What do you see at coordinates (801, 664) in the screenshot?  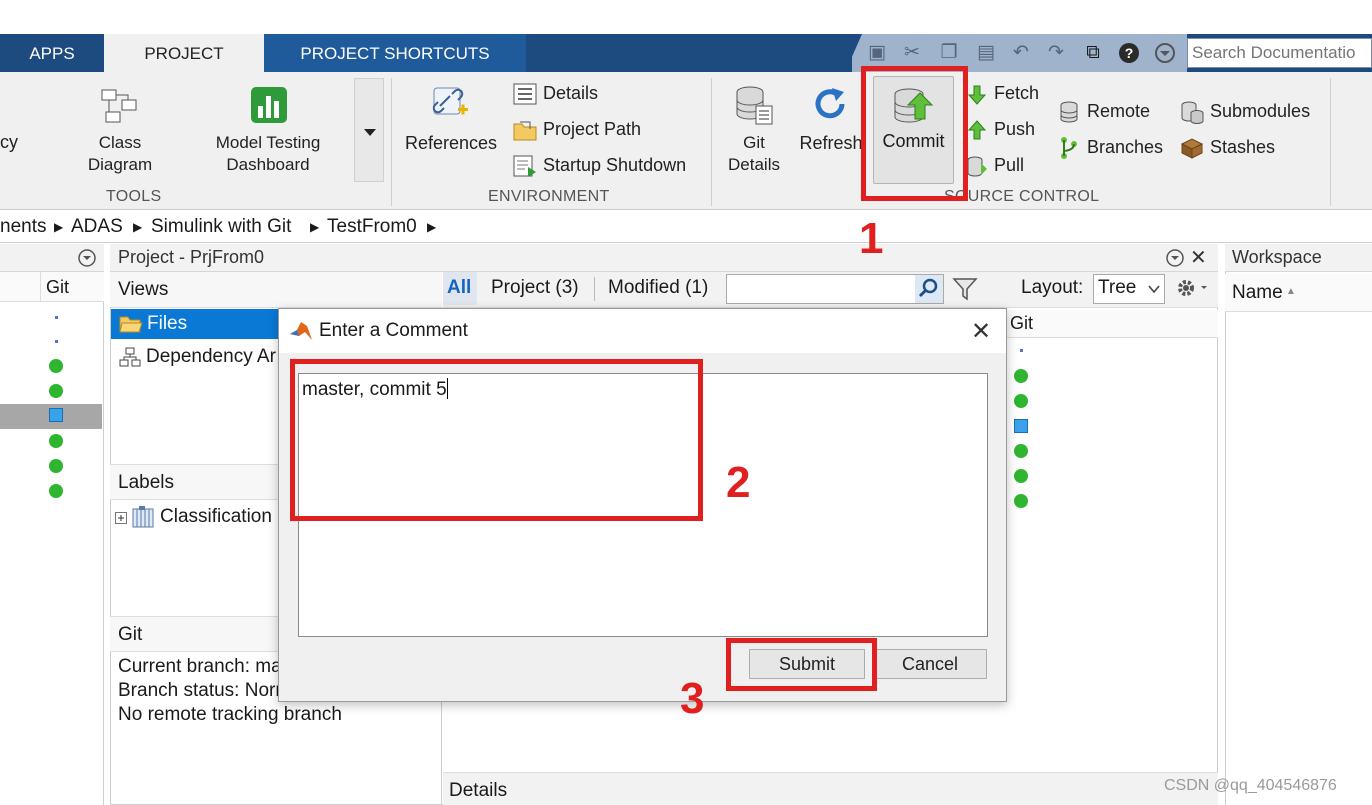 I see `annotation-box-submit` at bounding box center [801, 664].